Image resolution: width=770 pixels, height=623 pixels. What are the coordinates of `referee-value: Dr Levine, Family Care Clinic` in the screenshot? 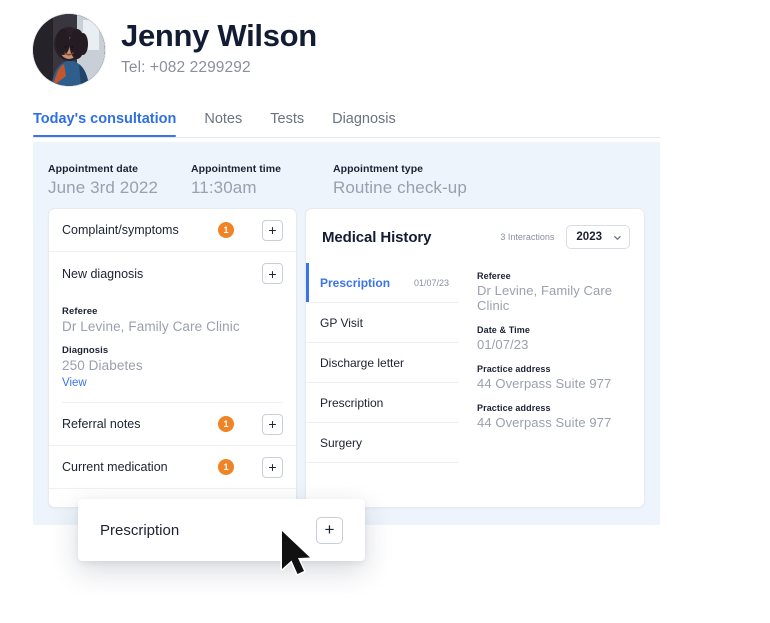 It's located at (151, 326).